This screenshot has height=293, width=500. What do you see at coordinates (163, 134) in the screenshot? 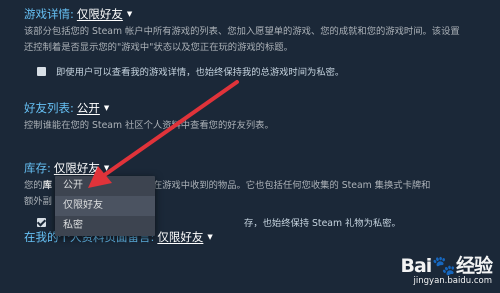
I see `red-annotation-arrow` at bounding box center [163, 134].